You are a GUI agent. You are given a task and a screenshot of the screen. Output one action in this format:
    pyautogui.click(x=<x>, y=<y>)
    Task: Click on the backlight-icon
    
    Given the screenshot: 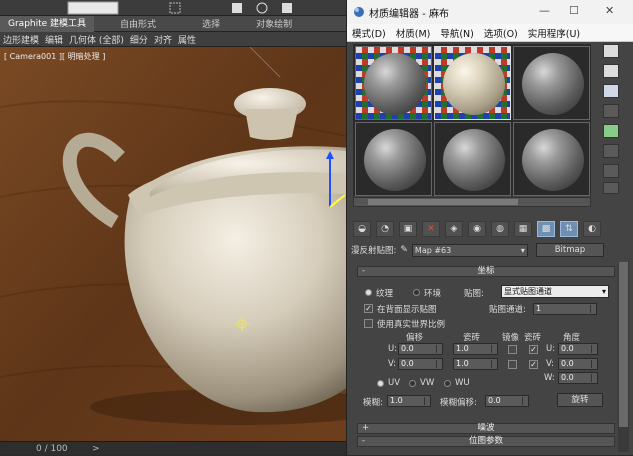 What is the action you would take?
    pyautogui.click(x=611, y=71)
    